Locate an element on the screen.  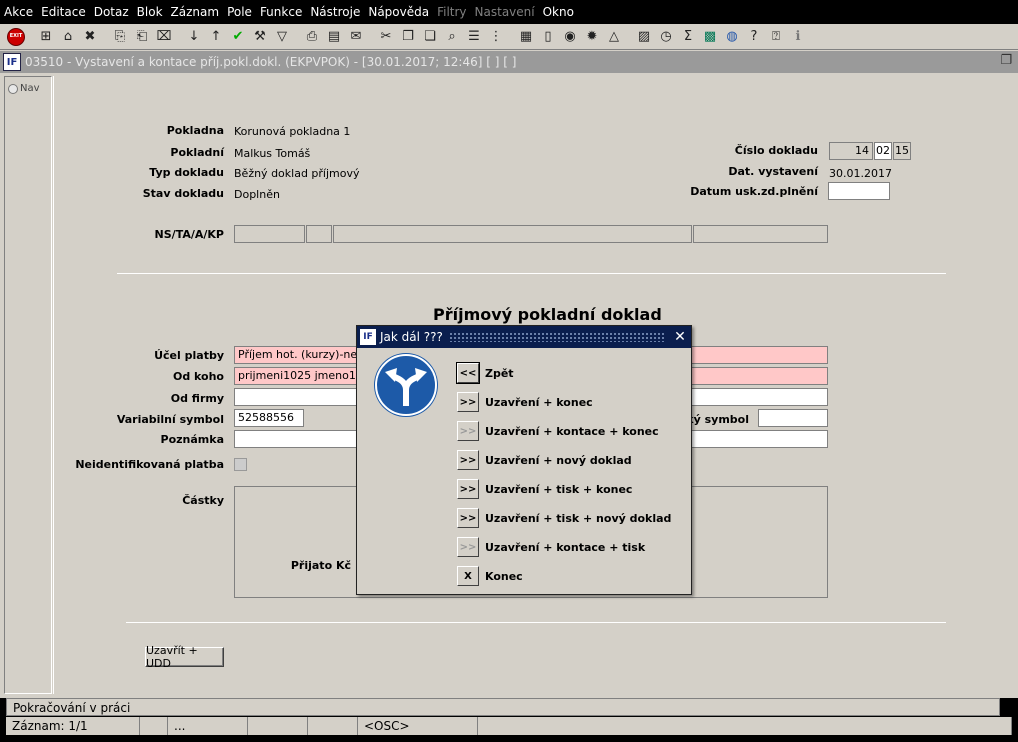
execute-query-icon: ⎗ is located at coordinates (142, 37).